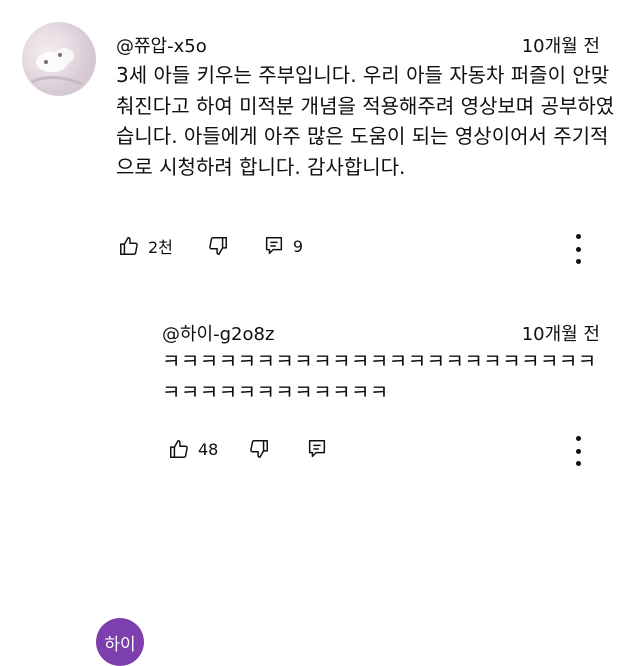 The height and width of the screenshot is (666, 640). What do you see at coordinates (208, 449) in the screenshot?
I see `like-count: 48` at bounding box center [208, 449].